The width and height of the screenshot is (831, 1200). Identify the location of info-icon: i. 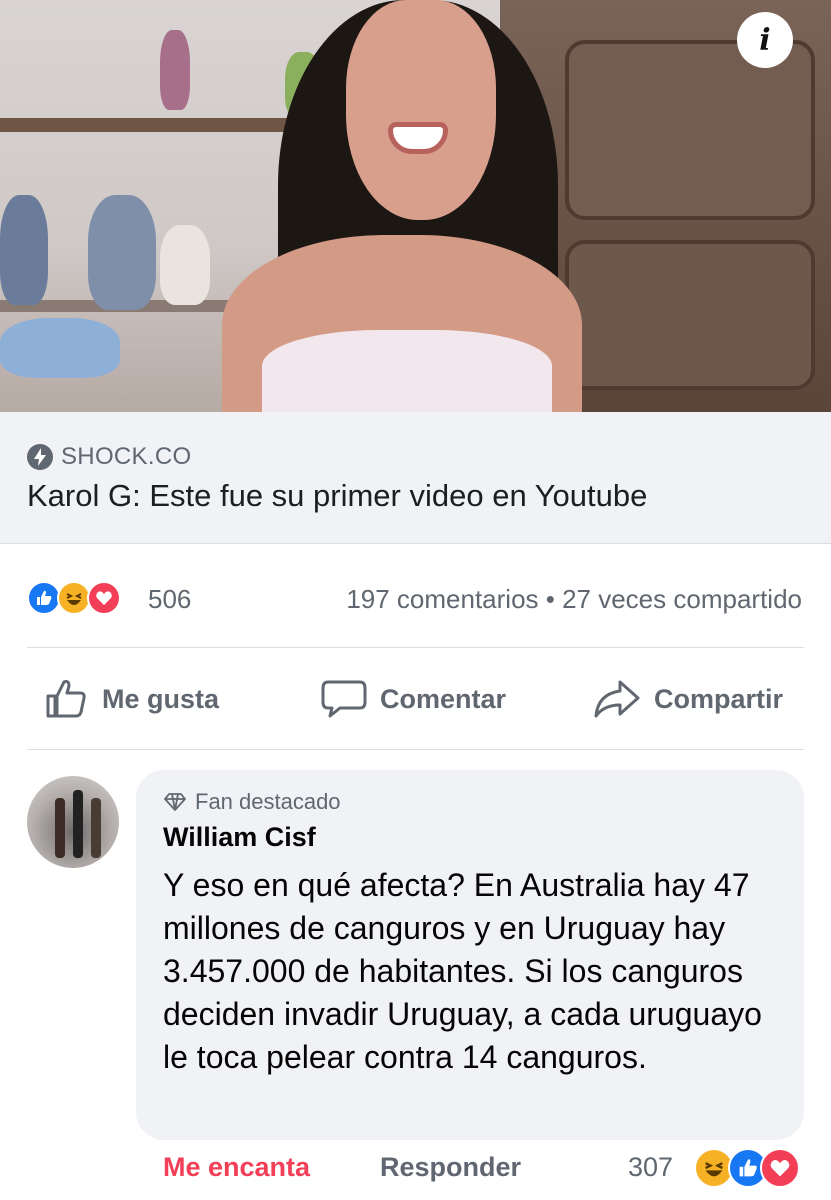
(765, 40).